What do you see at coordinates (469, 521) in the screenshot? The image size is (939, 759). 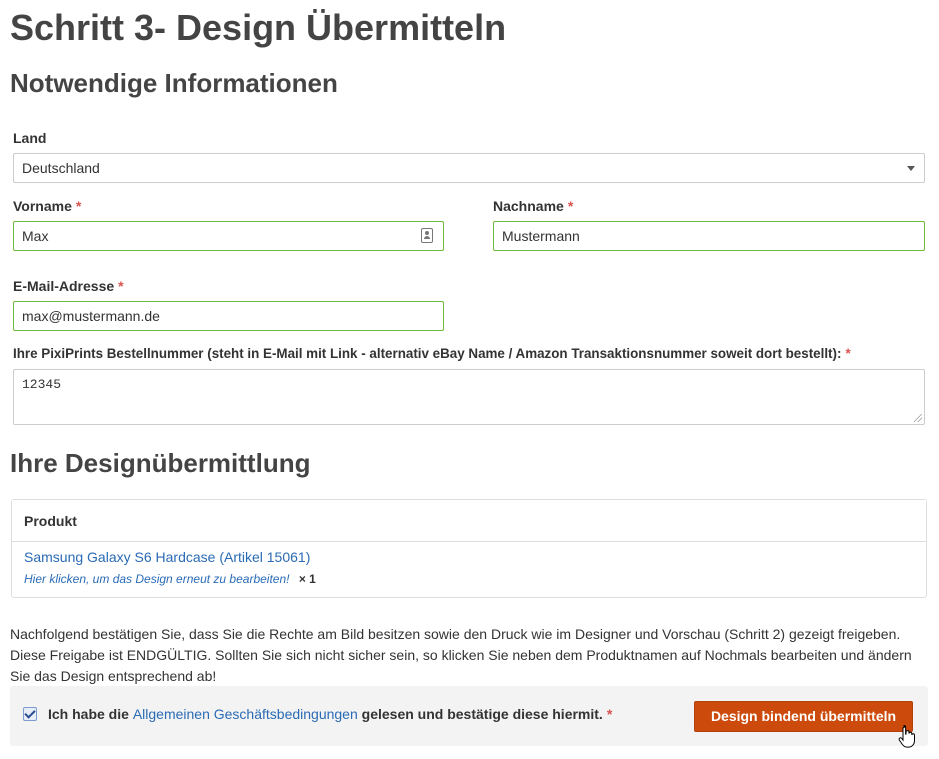 I see `table-header-produkt: Produkt` at bounding box center [469, 521].